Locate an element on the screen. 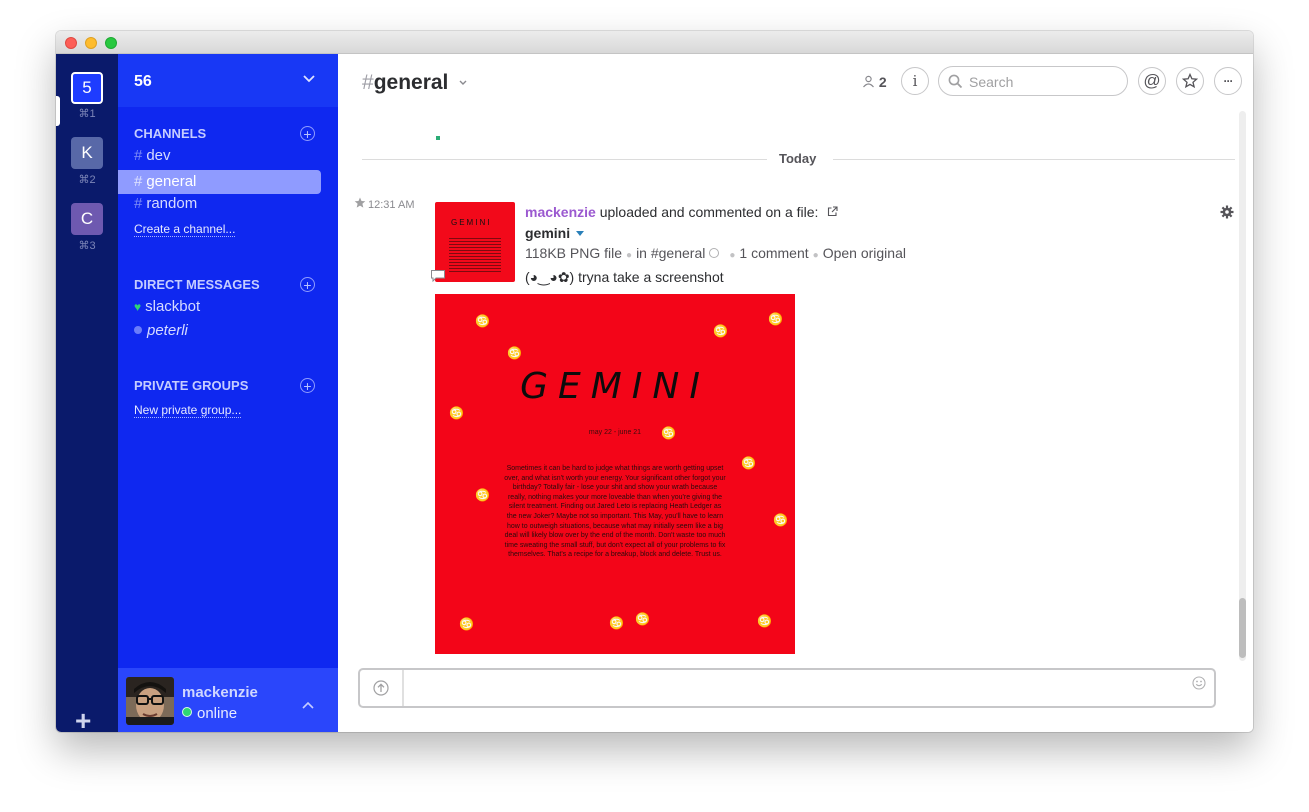 Image resolution: width=1309 pixels, height=812 pixels. file-thumbnail: GEMINI is located at coordinates (475, 242).